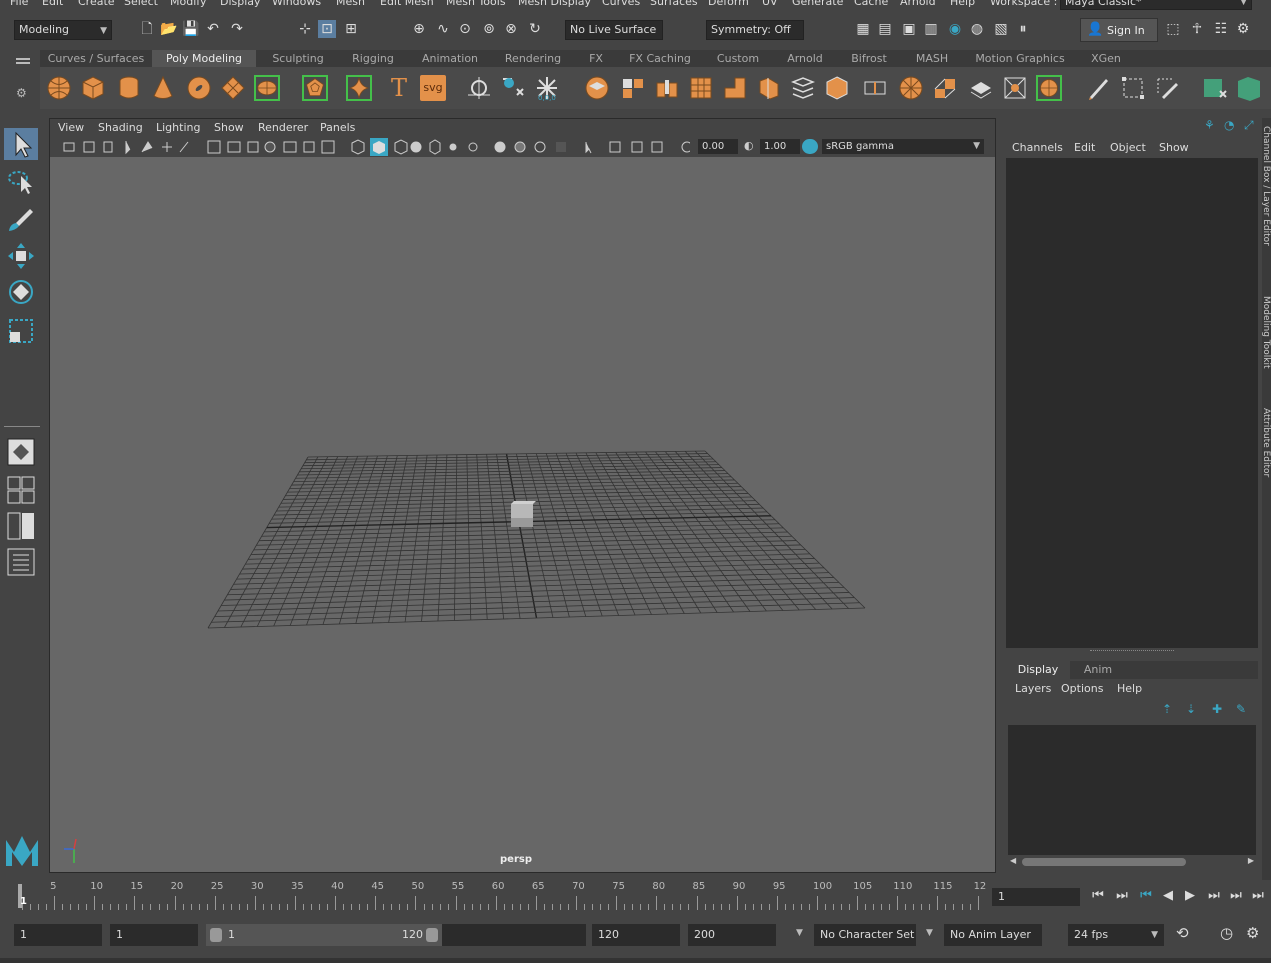 The width and height of the screenshot is (1271, 963). Describe the element at coordinates (373, 58) in the screenshot. I see `shelf-tab-rigging: Rigging` at that location.